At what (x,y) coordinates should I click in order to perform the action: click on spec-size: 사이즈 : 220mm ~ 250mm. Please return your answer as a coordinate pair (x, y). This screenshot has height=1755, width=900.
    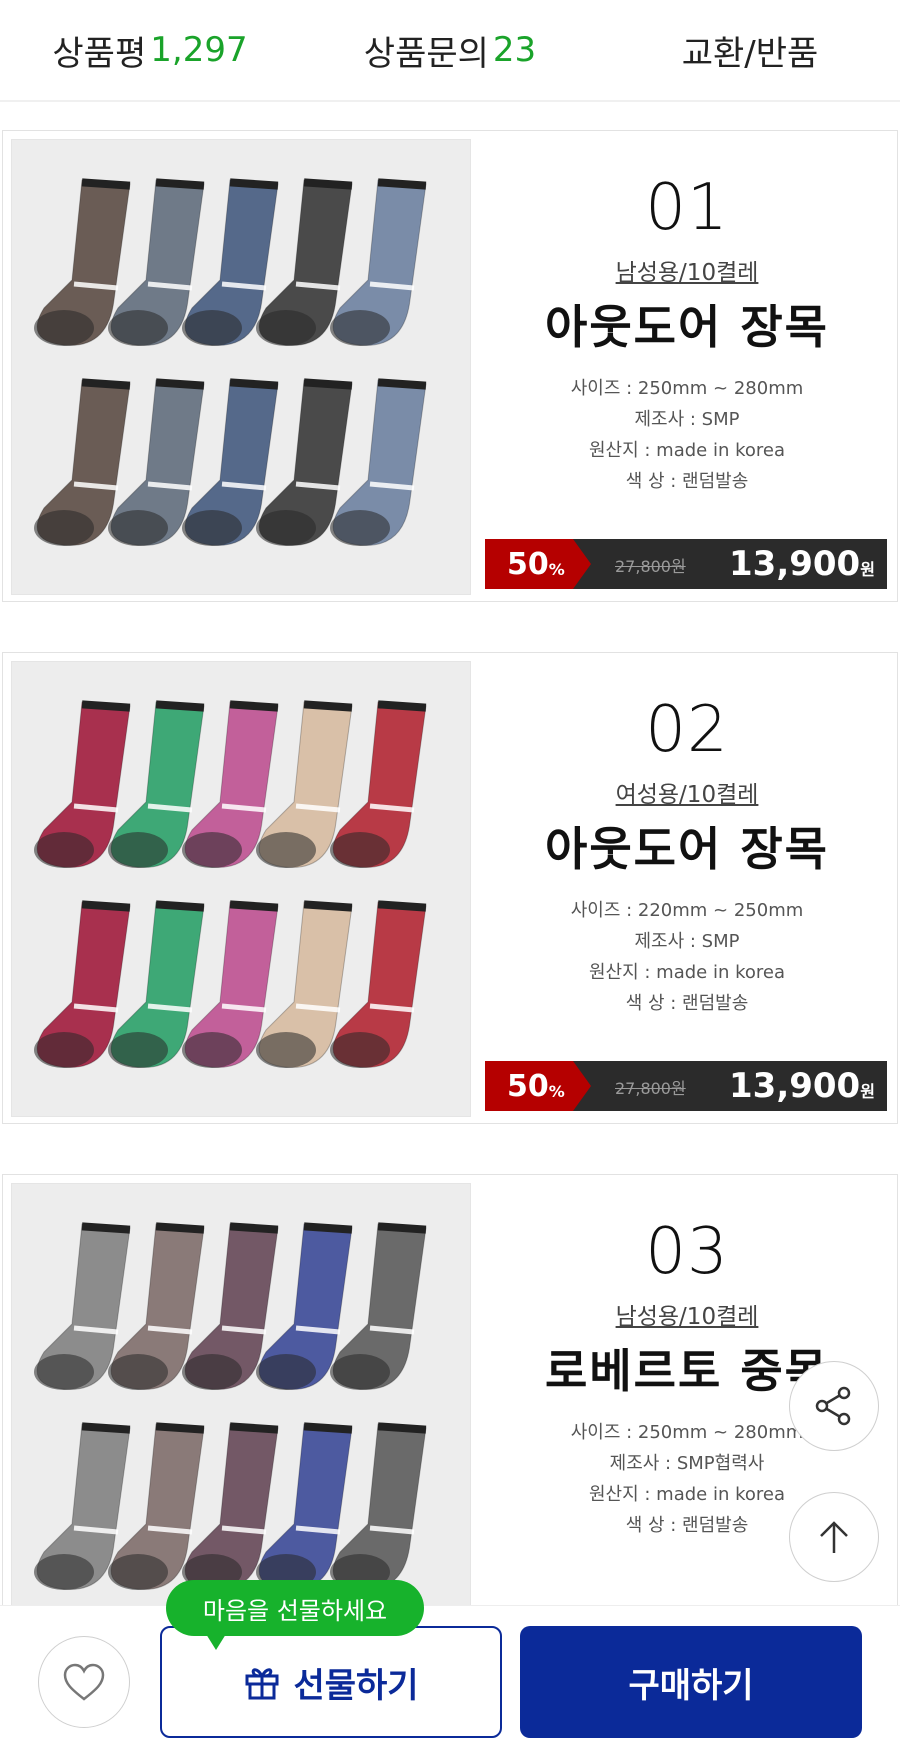
    Looking at the image, I should click on (687, 910).